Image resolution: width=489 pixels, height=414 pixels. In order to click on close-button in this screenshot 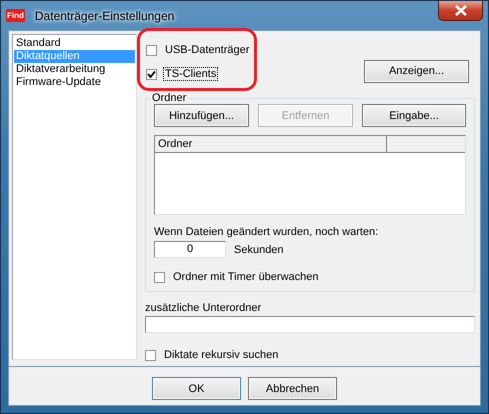, I will do `click(460, 11)`.